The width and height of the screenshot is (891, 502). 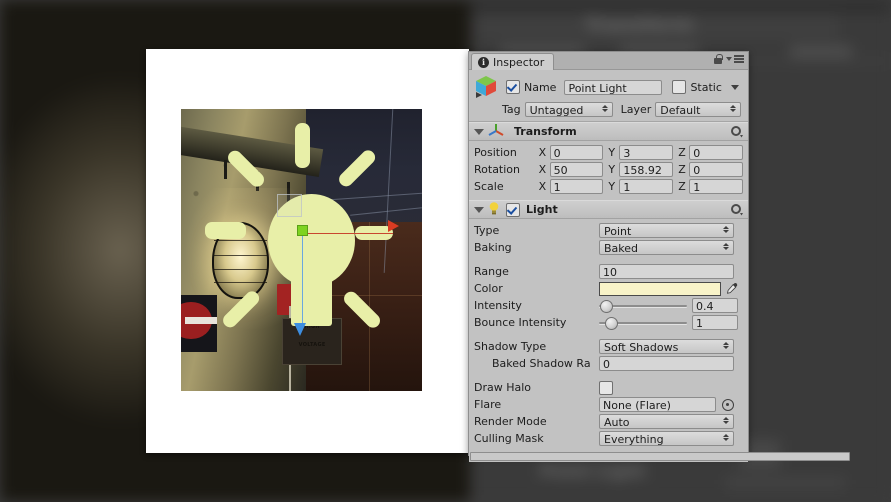 What do you see at coordinates (520, 322) in the screenshot?
I see `bounce-intensity-label: Bounce Intensity` at bounding box center [520, 322].